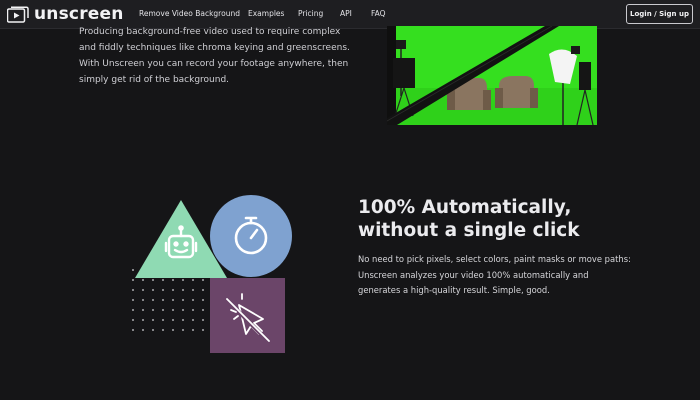 The width and height of the screenshot is (700, 400). Describe the element at coordinates (465, 207) in the screenshot. I see `feature-heading-line1: 100% Automatically,` at that location.